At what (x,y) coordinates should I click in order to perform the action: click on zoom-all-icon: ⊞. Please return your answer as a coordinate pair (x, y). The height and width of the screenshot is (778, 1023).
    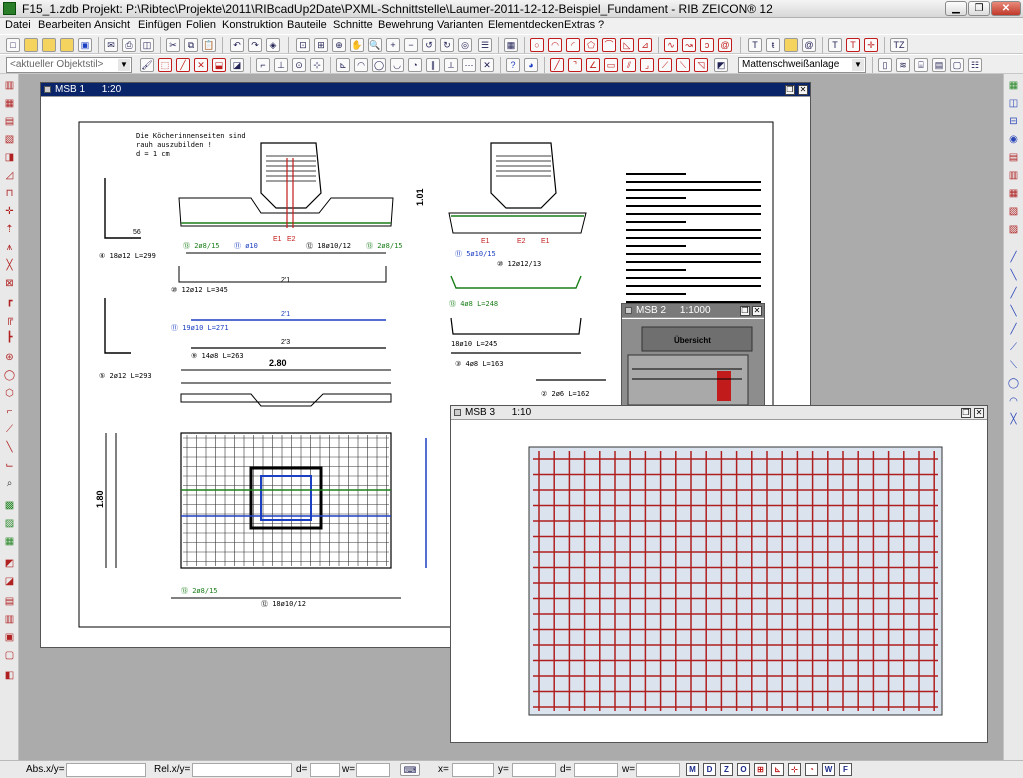
    Looking at the image, I should click on (321, 45).